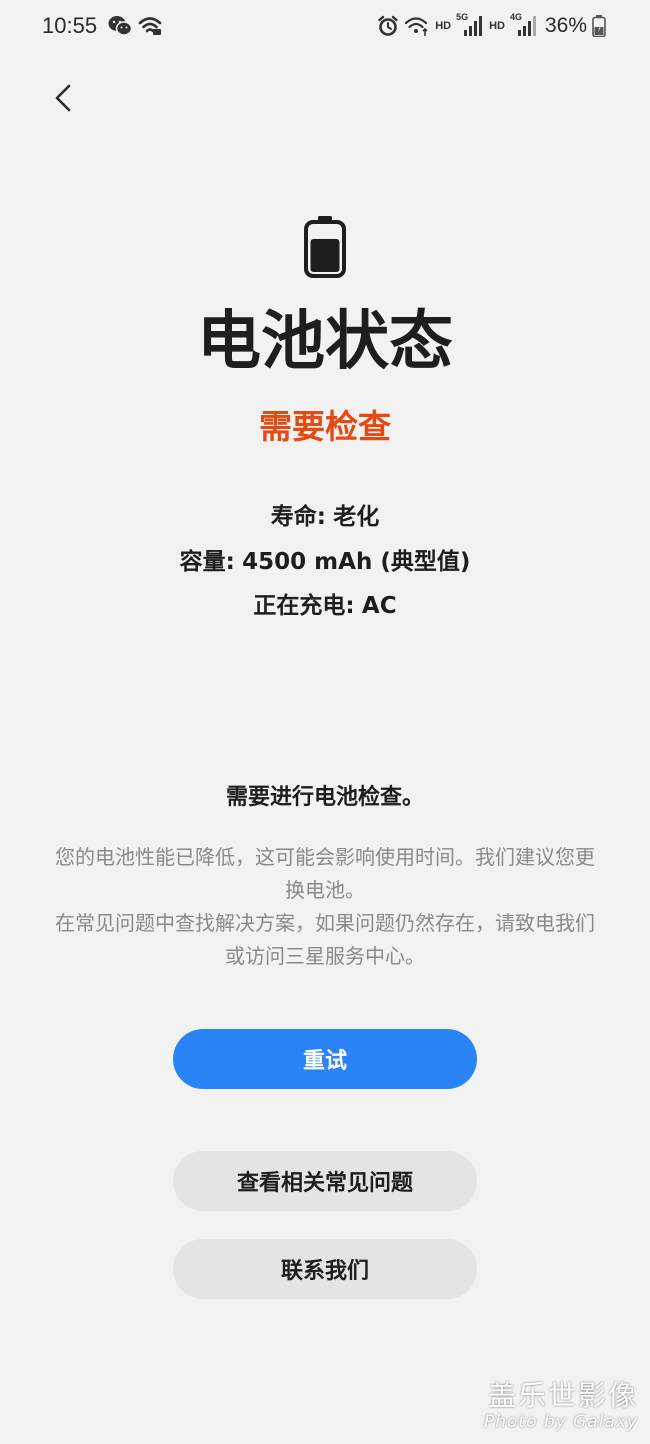 The width and height of the screenshot is (650, 1444). What do you see at coordinates (599, 26) in the screenshot?
I see `battery-charging-icon` at bounding box center [599, 26].